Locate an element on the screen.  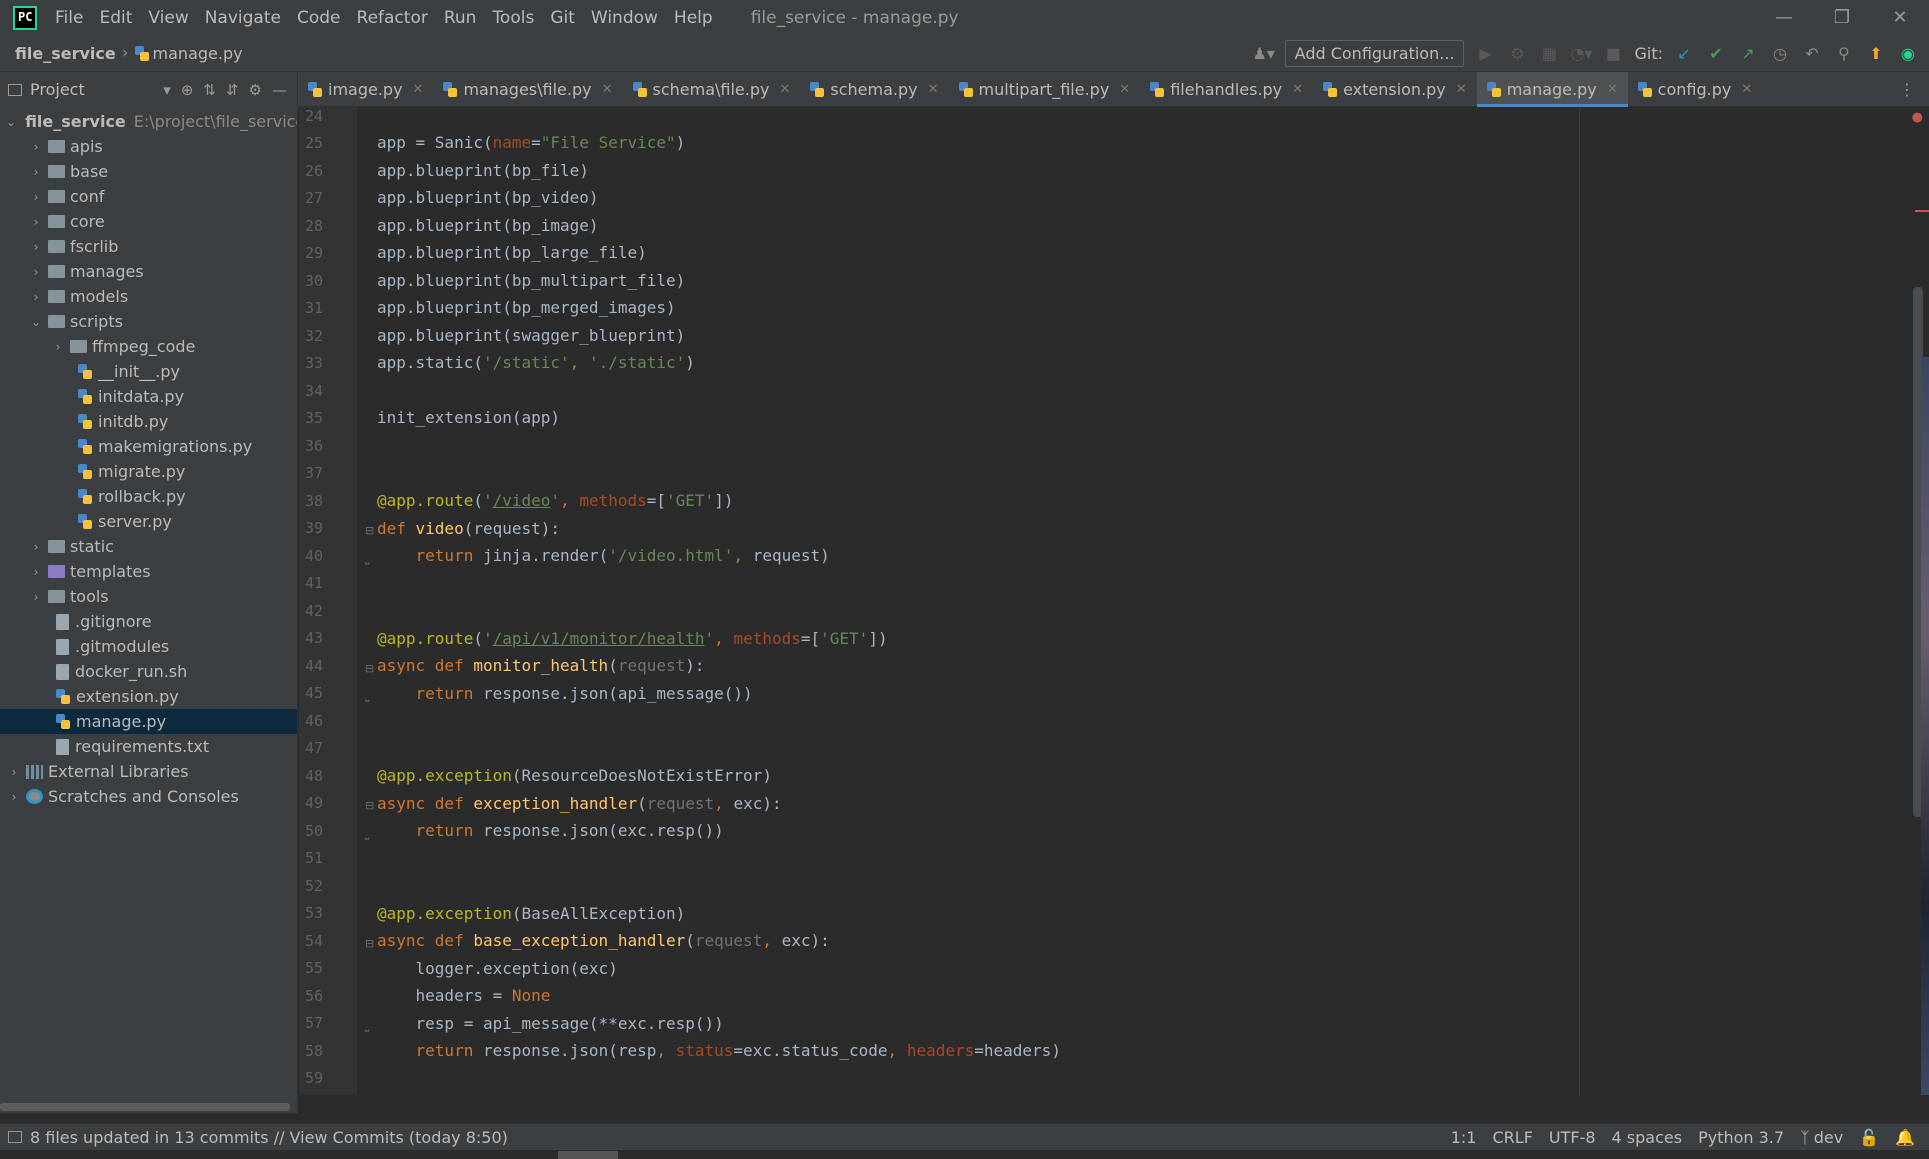
tree-item-root: ⌄ file_service E:\project\file_service is located at coordinates (148, 121).